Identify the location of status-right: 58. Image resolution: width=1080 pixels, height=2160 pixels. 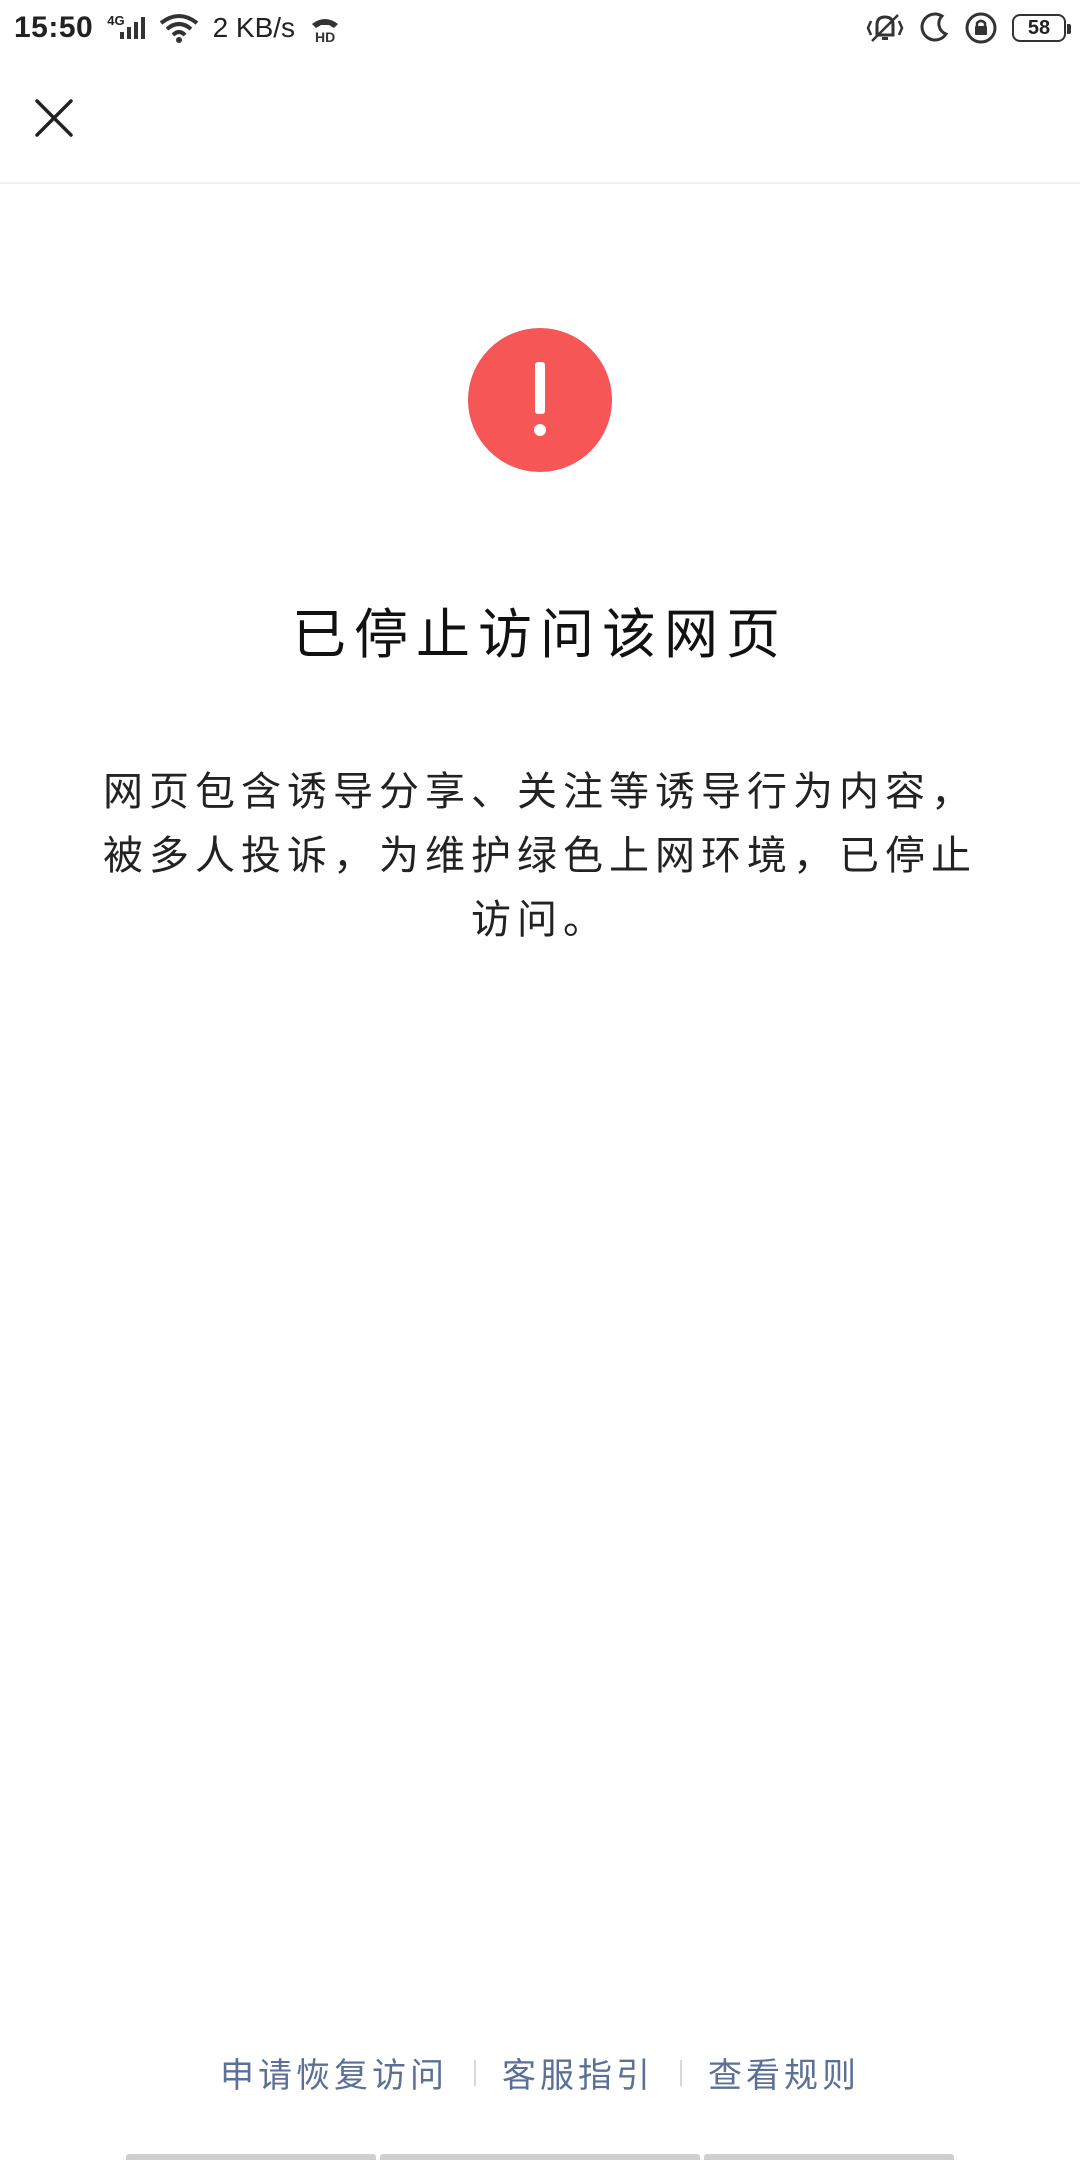
(968, 28).